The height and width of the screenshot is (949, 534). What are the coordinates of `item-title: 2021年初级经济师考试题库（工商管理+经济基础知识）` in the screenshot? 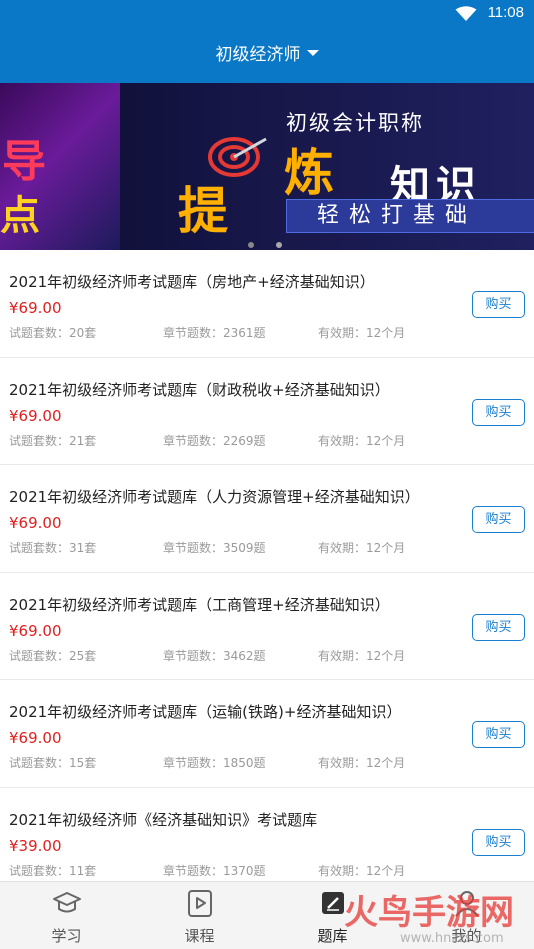 It's located at (199, 604).